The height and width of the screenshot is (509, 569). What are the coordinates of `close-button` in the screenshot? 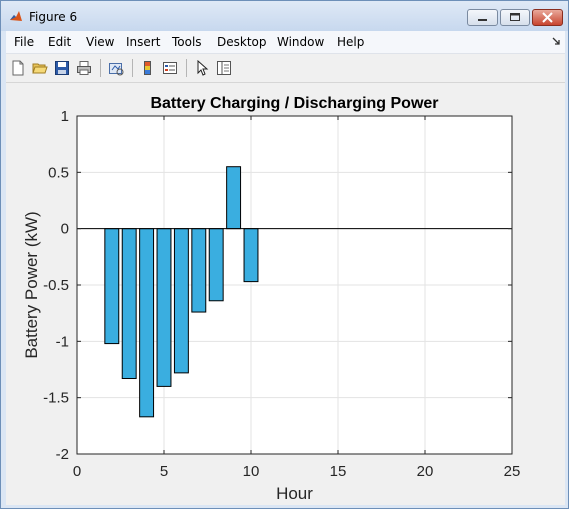 It's located at (547, 17).